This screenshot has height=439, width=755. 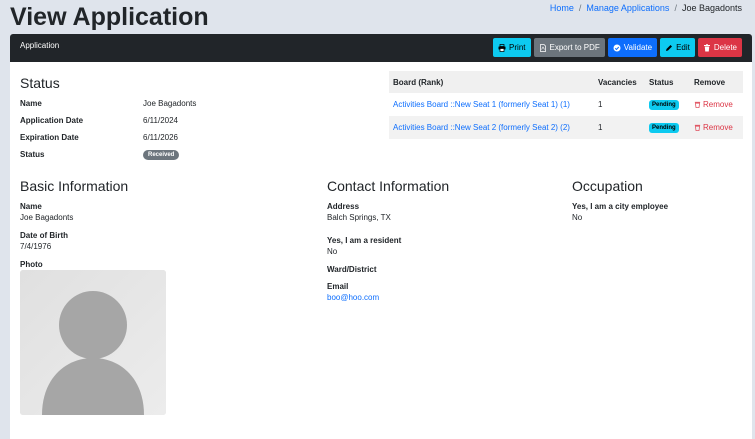 I want to click on status-label: Status, so click(x=32, y=154).